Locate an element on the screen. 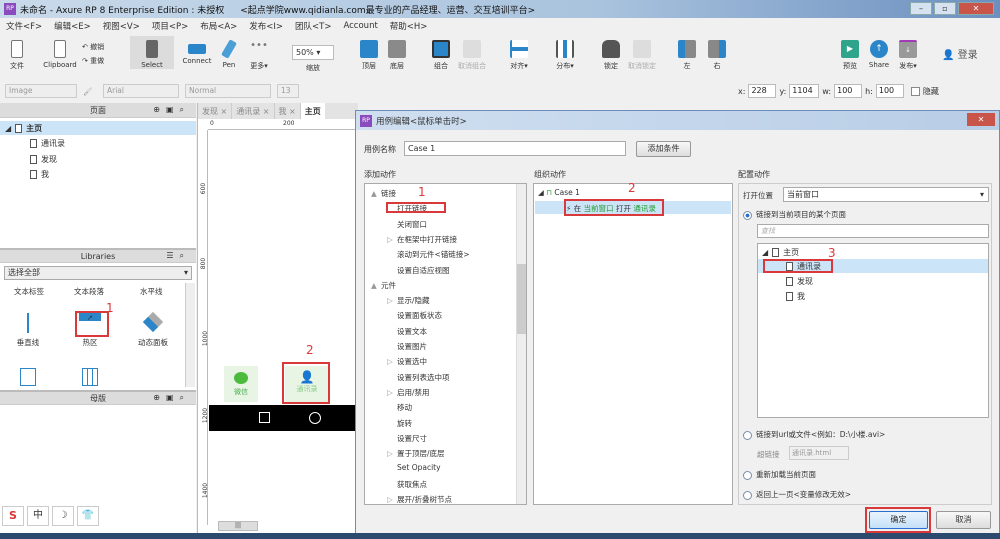  case-name-input: Case 1 is located at coordinates (515, 148).